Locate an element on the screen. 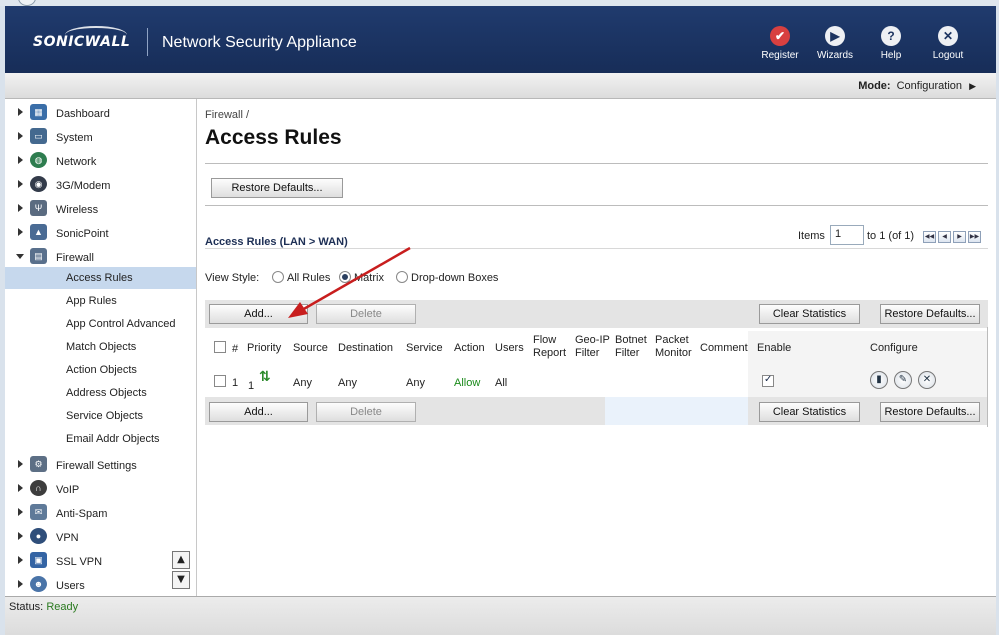 This screenshot has width=999, height=635. divider is located at coordinates (596, 205).